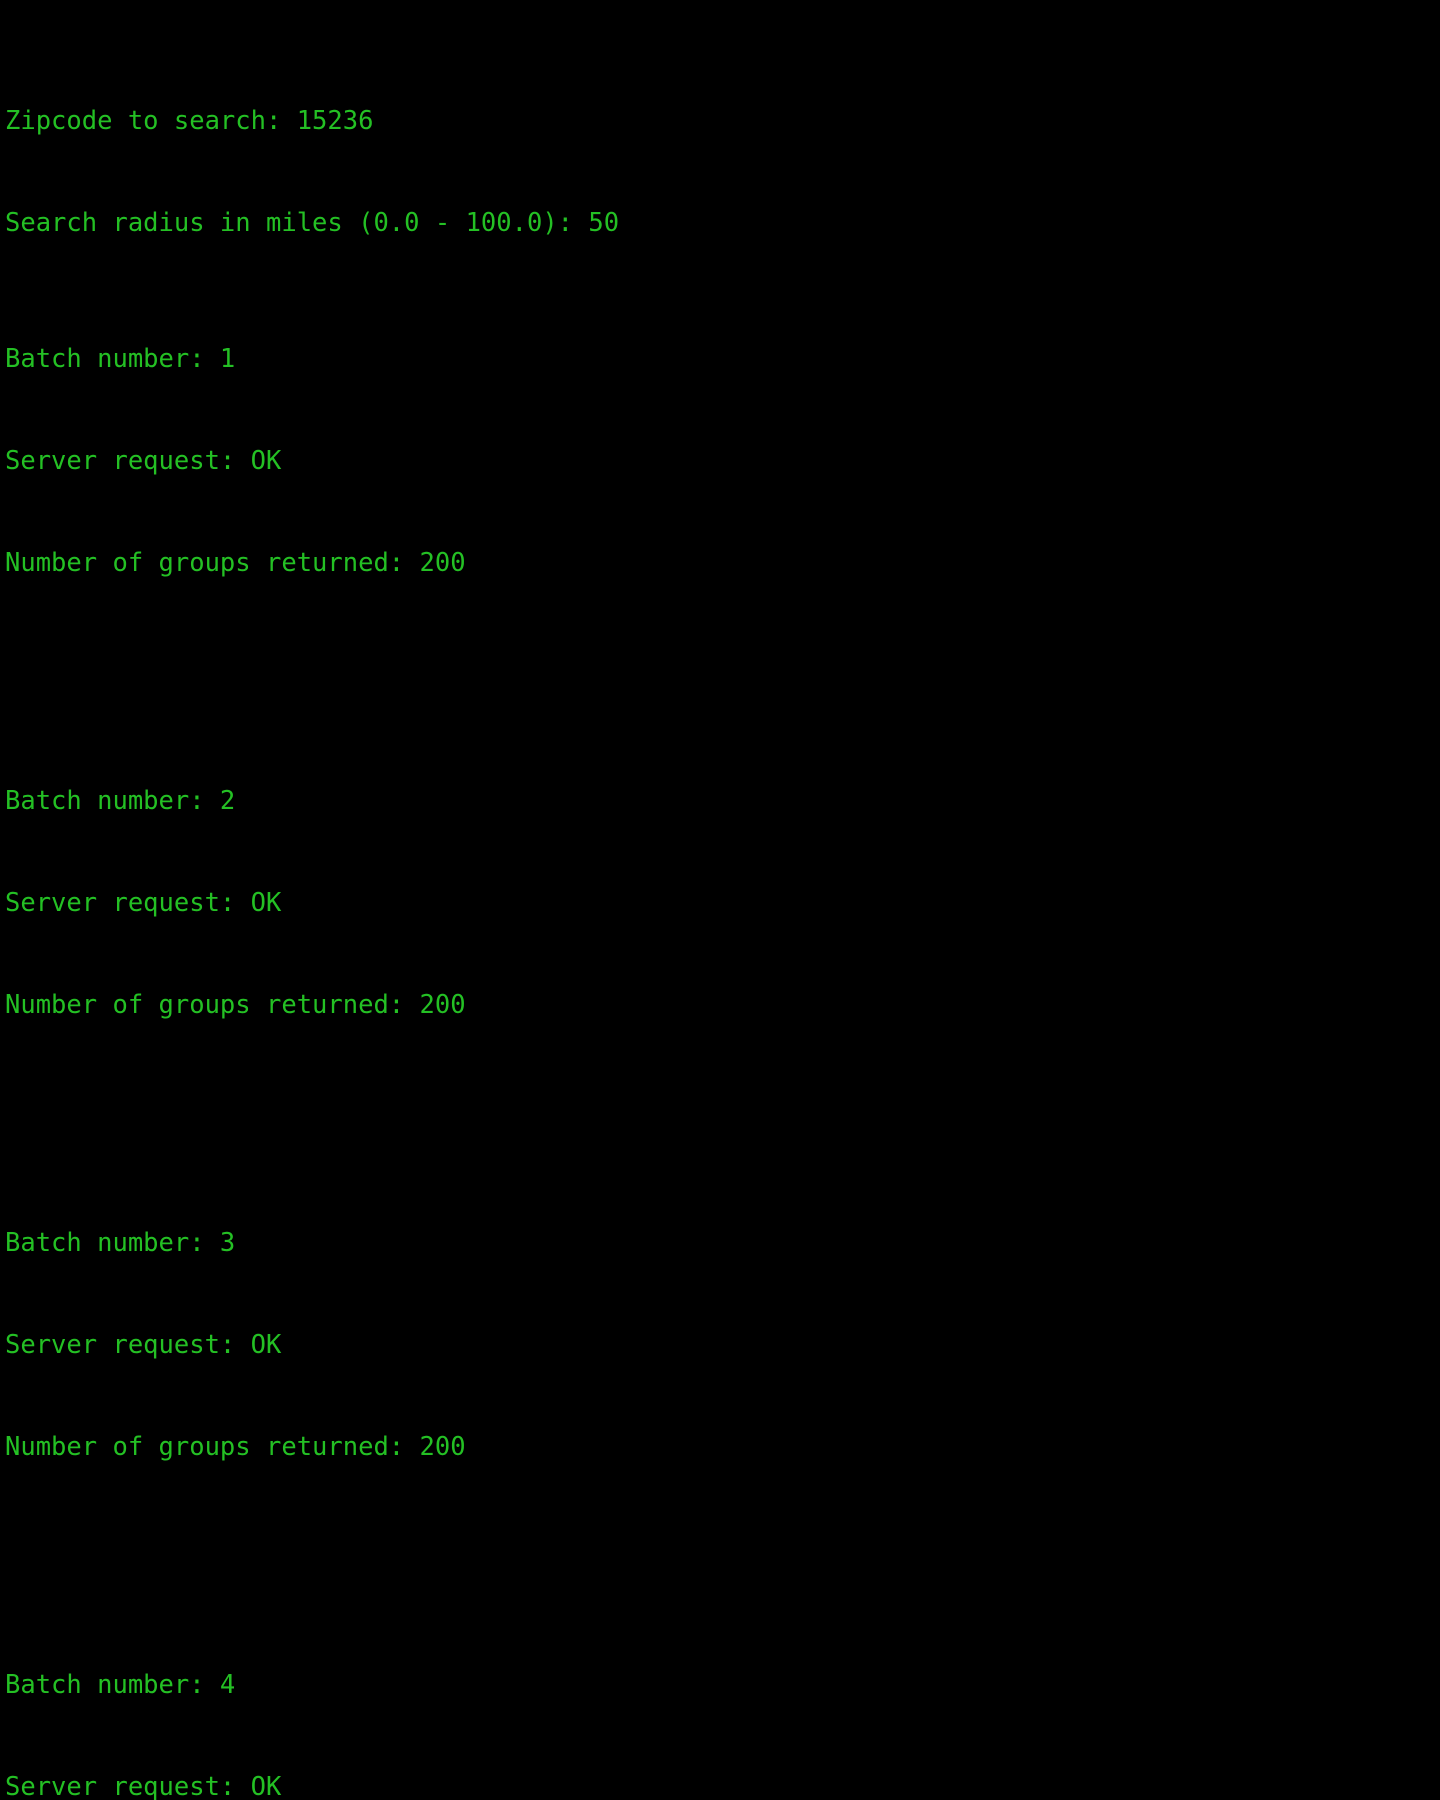 This screenshot has width=1440, height=1800. Describe the element at coordinates (143, 461) in the screenshot. I see `output-line-batch-1-status: Server request: OK` at that location.